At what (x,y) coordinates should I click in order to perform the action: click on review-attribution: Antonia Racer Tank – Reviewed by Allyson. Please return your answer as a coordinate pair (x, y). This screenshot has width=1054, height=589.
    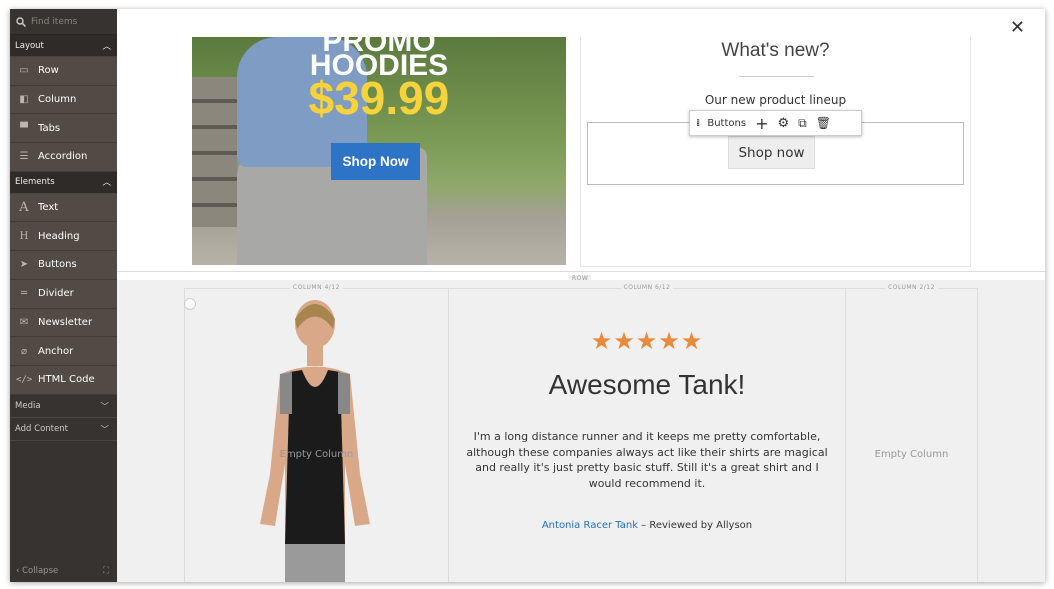
    Looking at the image, I should click on (647, 525).